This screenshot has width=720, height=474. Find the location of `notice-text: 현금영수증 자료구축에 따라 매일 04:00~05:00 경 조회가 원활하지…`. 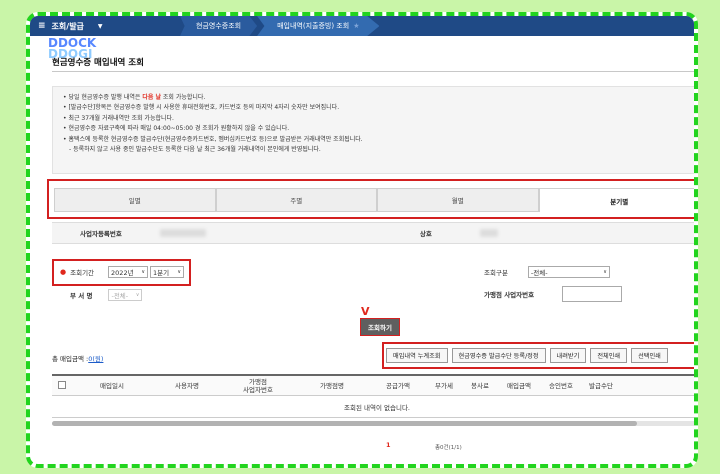

notice-text: 현금영수증 자료구축에 따라 매일 04:00~05:00 경 조회가 원활하지… is located at coordinates (179, 129).